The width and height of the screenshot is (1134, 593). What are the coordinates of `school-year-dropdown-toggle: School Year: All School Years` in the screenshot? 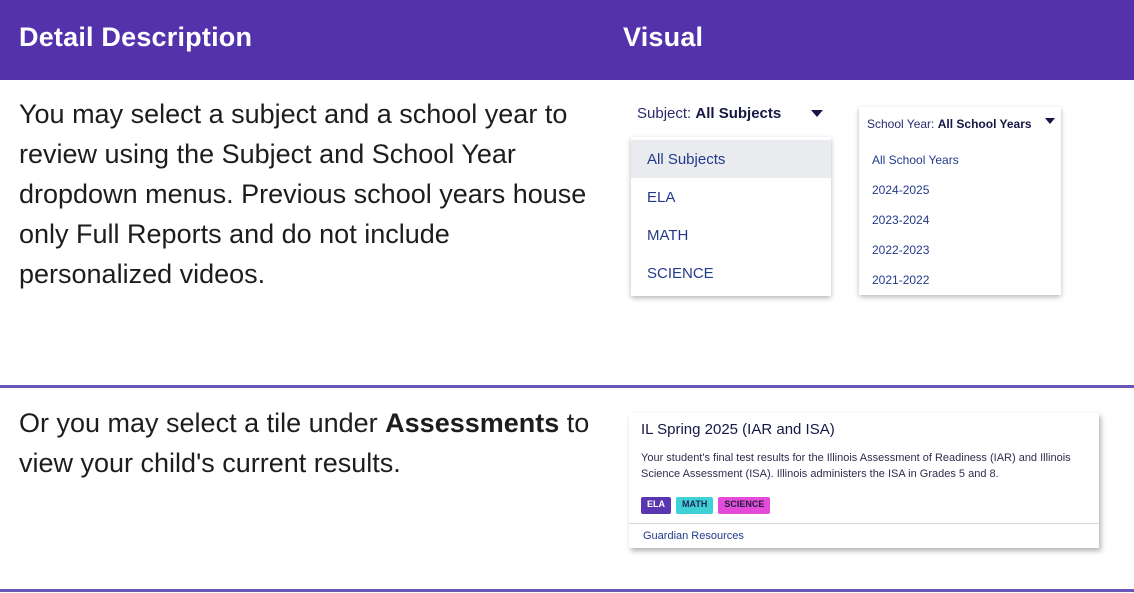 It's located at (960, 123).